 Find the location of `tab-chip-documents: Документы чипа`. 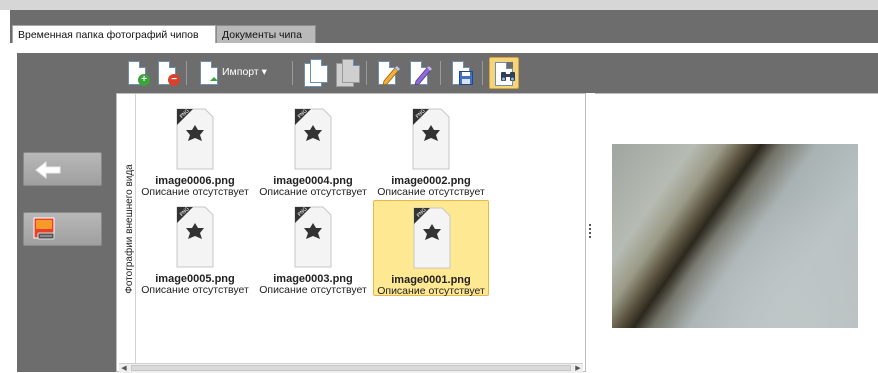

tab-chip-documents: Документы чипа is located at coordinates (266, 34).